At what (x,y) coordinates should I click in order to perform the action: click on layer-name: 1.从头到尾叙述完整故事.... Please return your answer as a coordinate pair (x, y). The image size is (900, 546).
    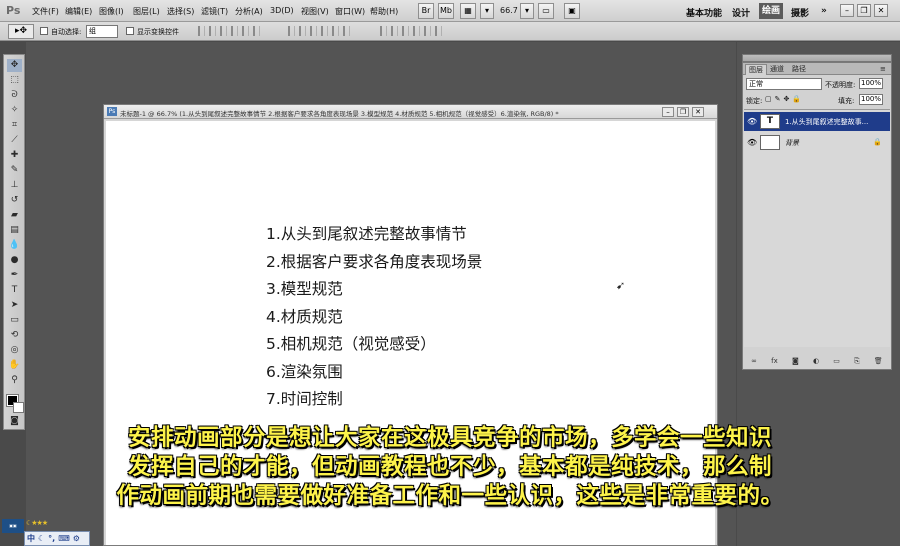
    Looking at the image, I should click on (827, 122).